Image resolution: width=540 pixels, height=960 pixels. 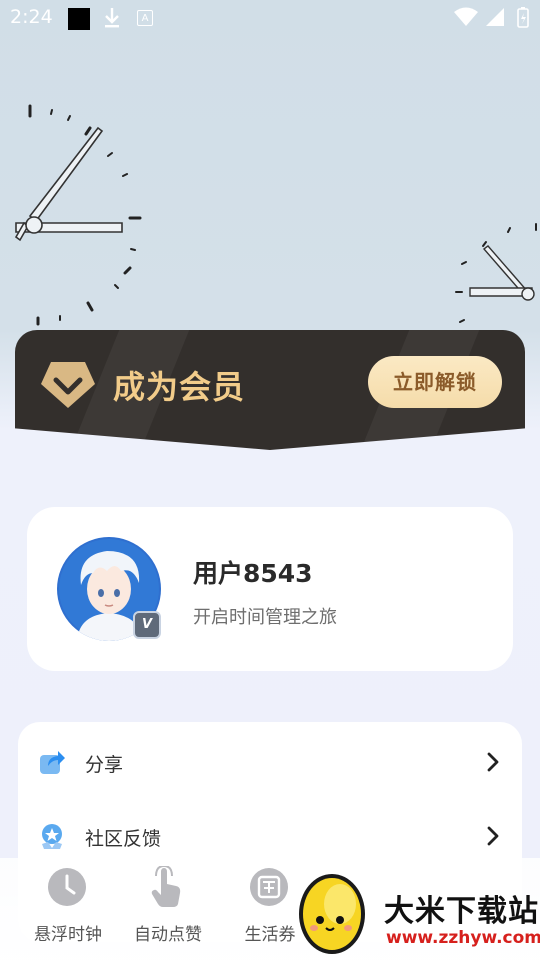 What do you see at coordinates (435, 382) in the screenshot?
I see `unlock-now-button: 立即解锁` at bounding box center [435, 382].